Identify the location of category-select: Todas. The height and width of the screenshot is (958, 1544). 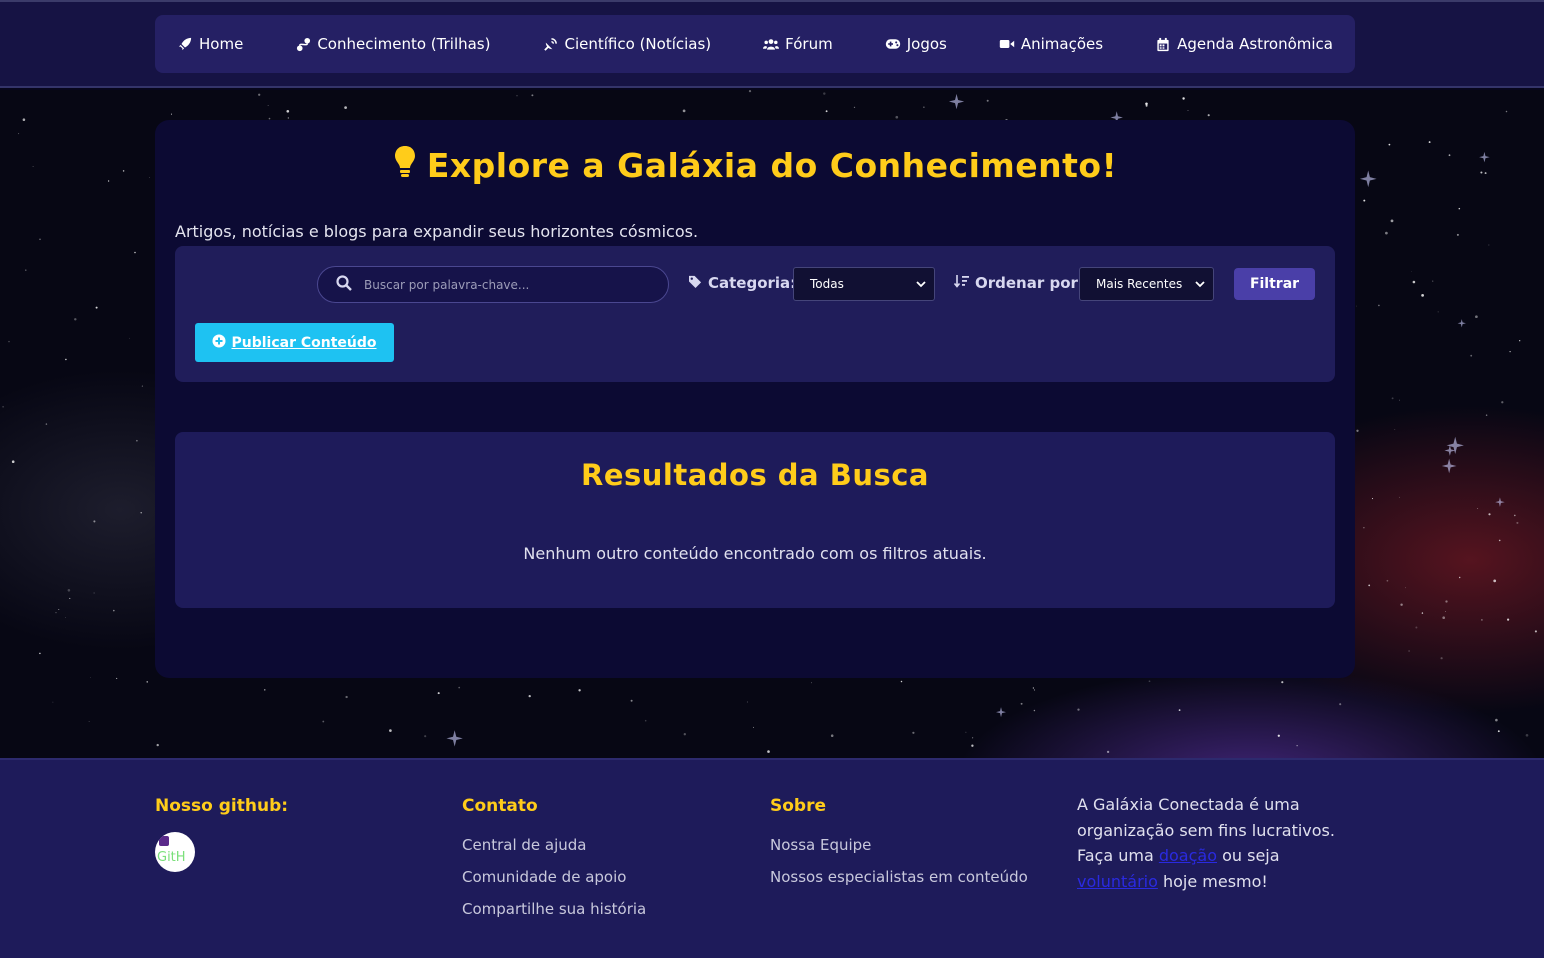
(864, 284).